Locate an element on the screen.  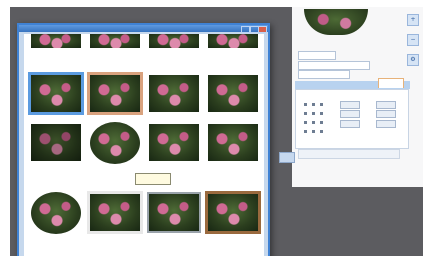
name-field is located at coordinates (317, 55).